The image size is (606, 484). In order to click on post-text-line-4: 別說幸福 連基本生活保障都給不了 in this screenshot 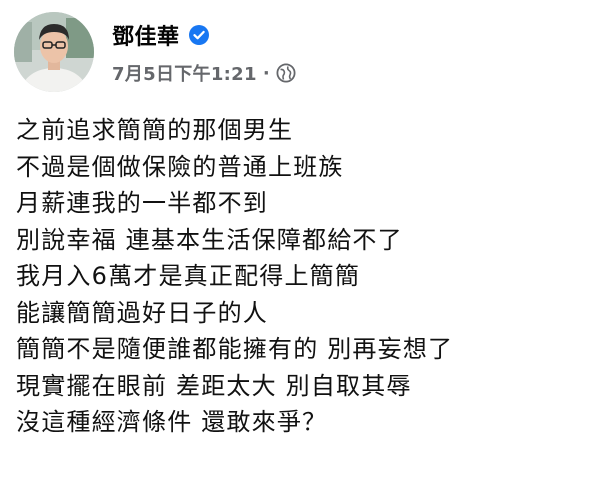, I will do `click(209, 239)`.